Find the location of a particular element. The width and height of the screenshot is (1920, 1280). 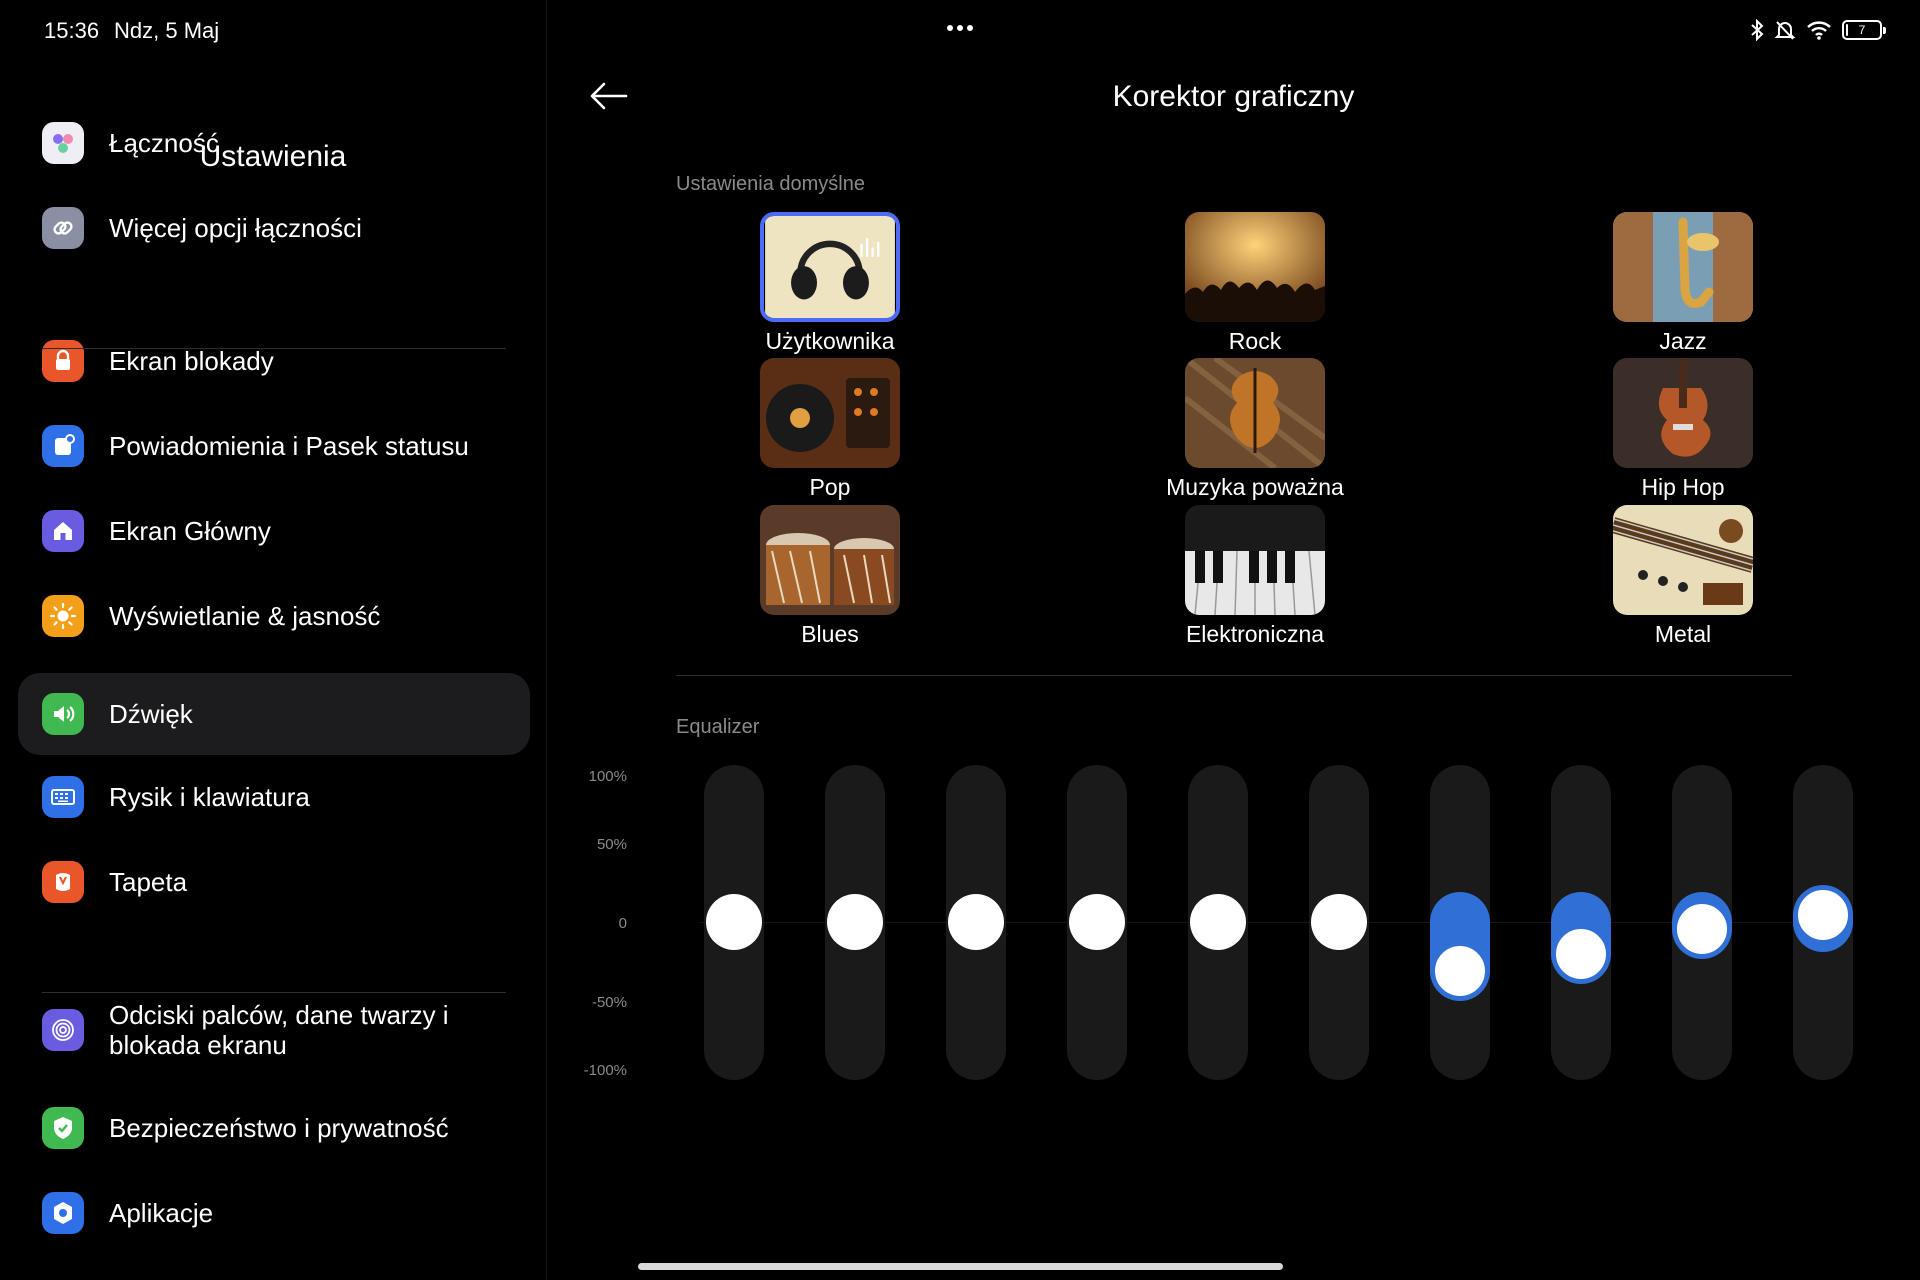

battery-icon: 7 is located at coordinates (1864, 30).